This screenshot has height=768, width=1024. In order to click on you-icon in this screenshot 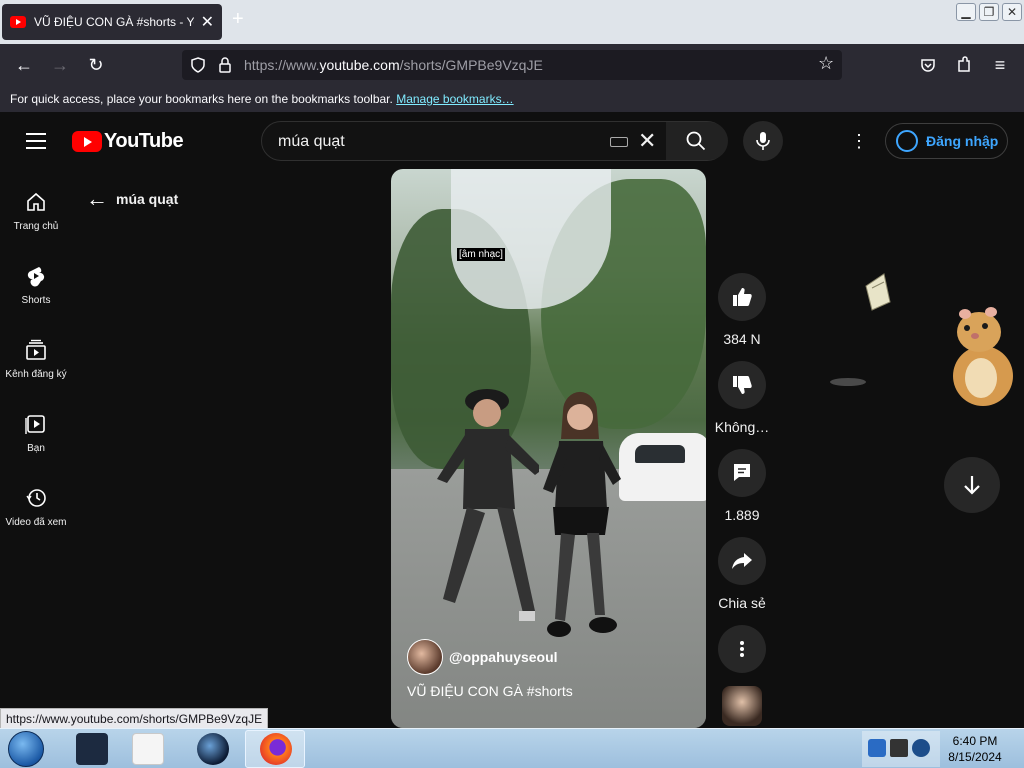, I will do `click(35, 424)`.